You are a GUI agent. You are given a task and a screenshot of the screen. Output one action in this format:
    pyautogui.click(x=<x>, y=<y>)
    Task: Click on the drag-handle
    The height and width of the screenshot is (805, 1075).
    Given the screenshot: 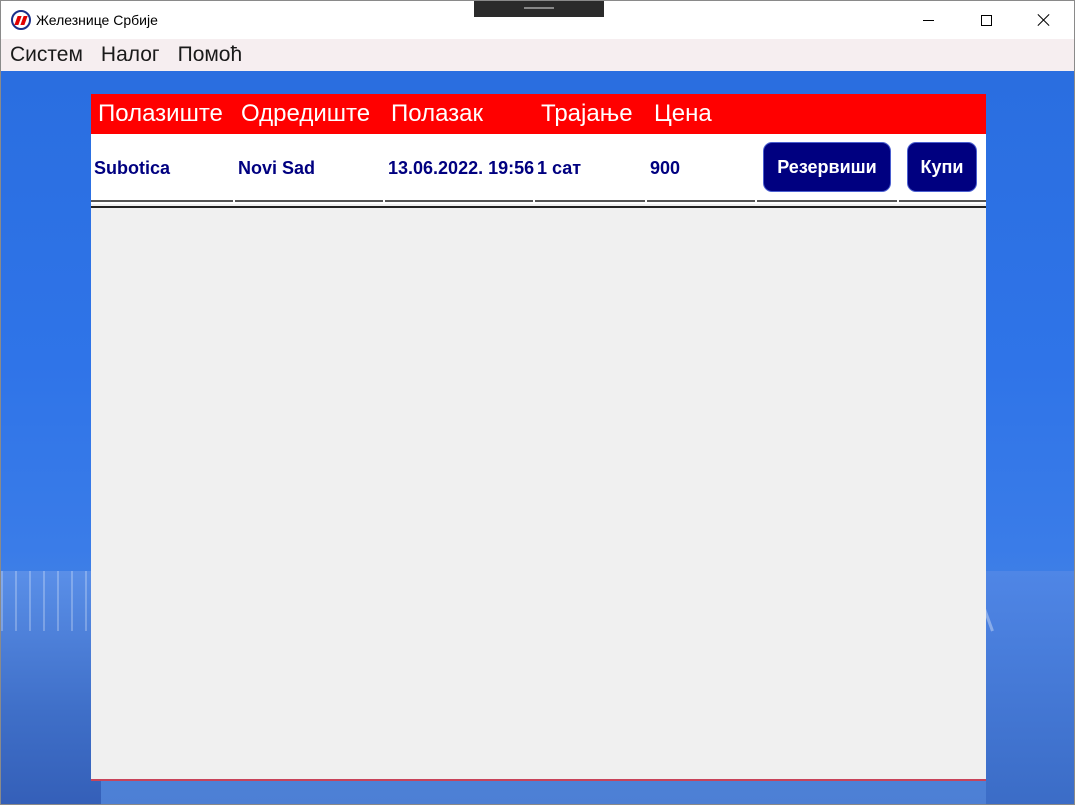 What is the action you would take?
    pyautogui.click(x=539, y=9)
    